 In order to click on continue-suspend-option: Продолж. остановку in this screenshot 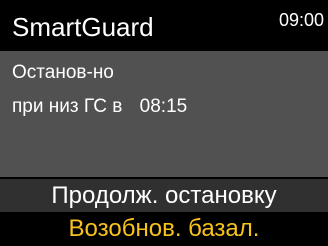, I will do `click(164, 195)`.